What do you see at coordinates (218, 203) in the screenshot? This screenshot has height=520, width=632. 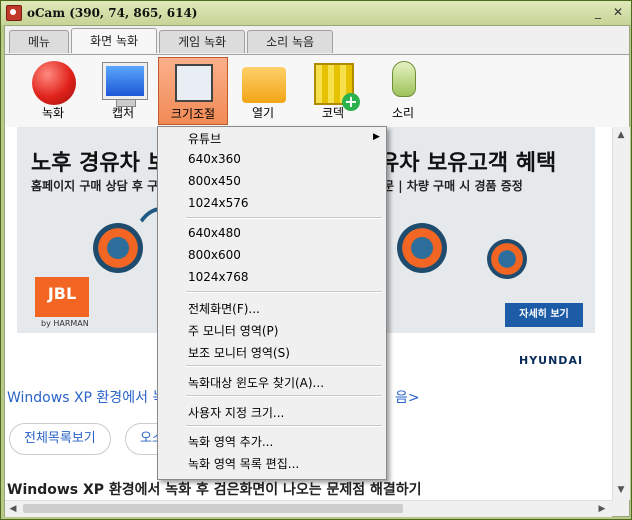 I see `menu-item-1024x576: 1024x576` at bounding box center [218, 203].